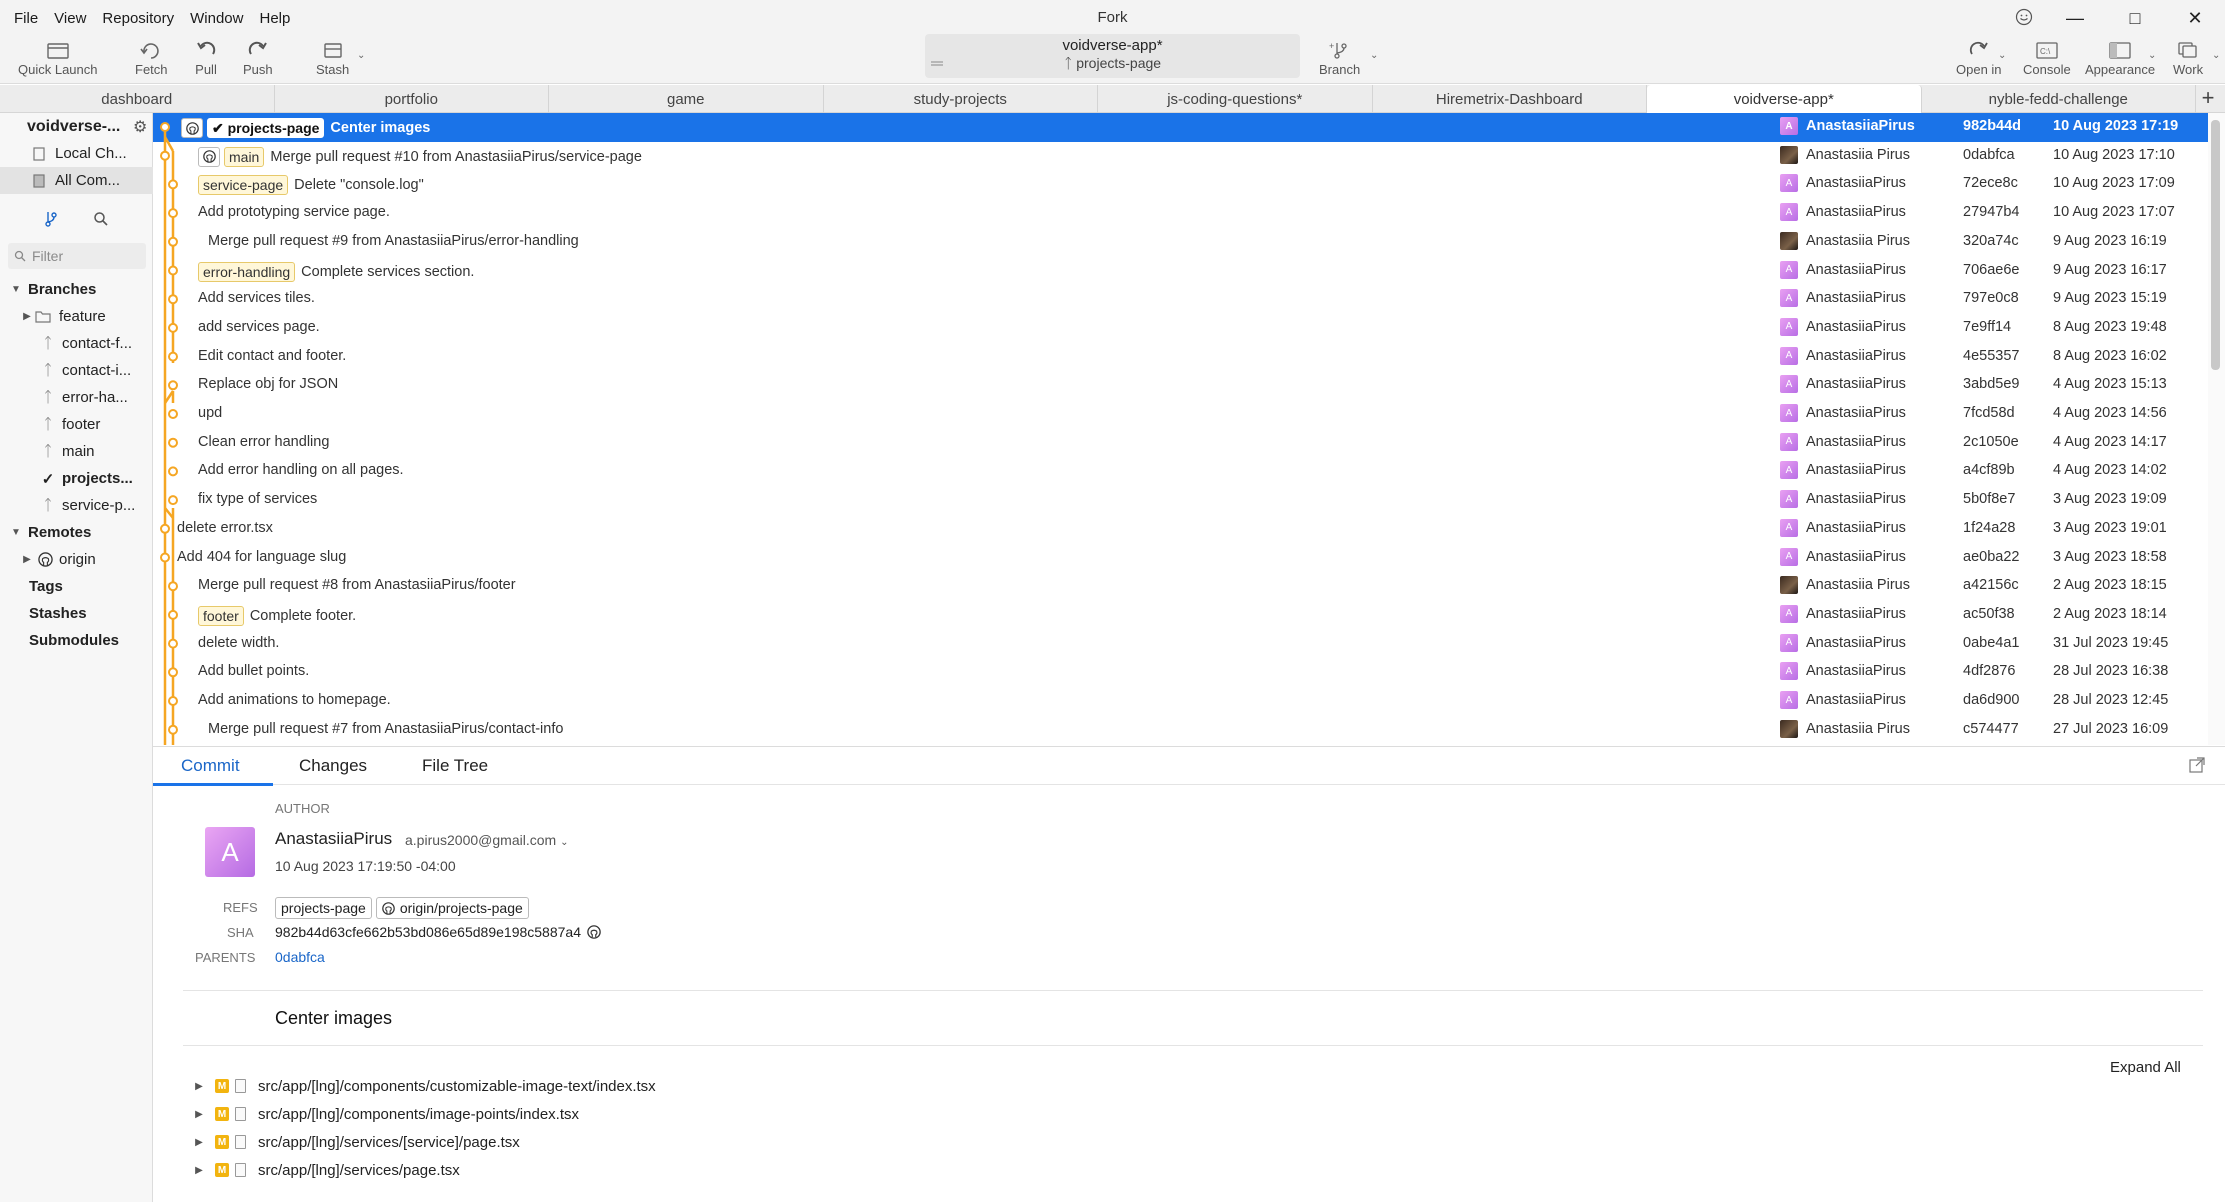 Image resolution: width=2225 pixels, height=1202 pixels. Describe the element at coordinates (1510, 99) in the screenshot. I see `tab-hiremetrix-dashboard: Hiremetrix-Dashboard` at that location.